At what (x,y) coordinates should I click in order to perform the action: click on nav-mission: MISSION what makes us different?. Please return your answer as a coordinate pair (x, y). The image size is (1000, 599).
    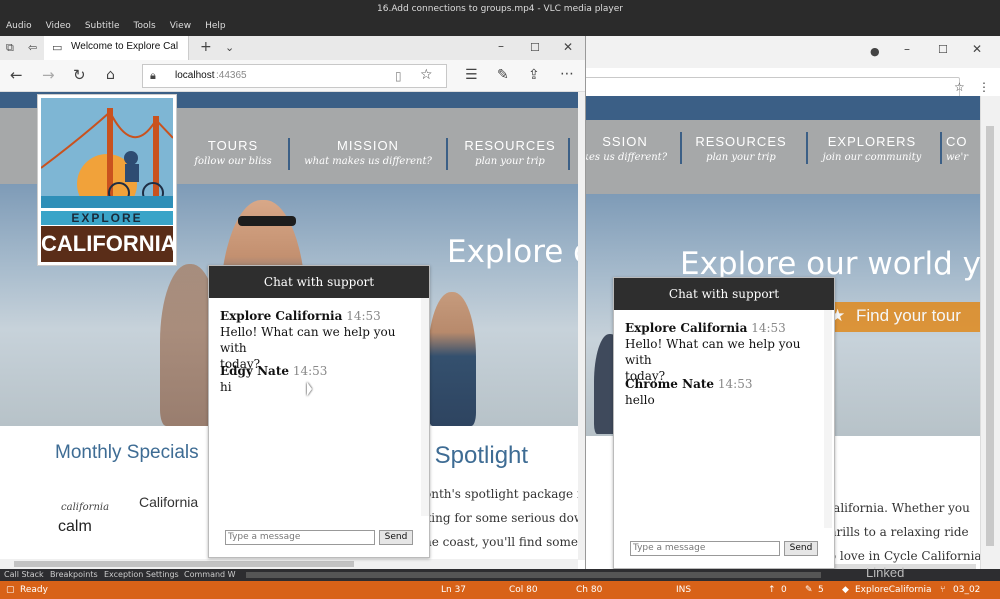
    Looking at the image, I should click on (368, 152).